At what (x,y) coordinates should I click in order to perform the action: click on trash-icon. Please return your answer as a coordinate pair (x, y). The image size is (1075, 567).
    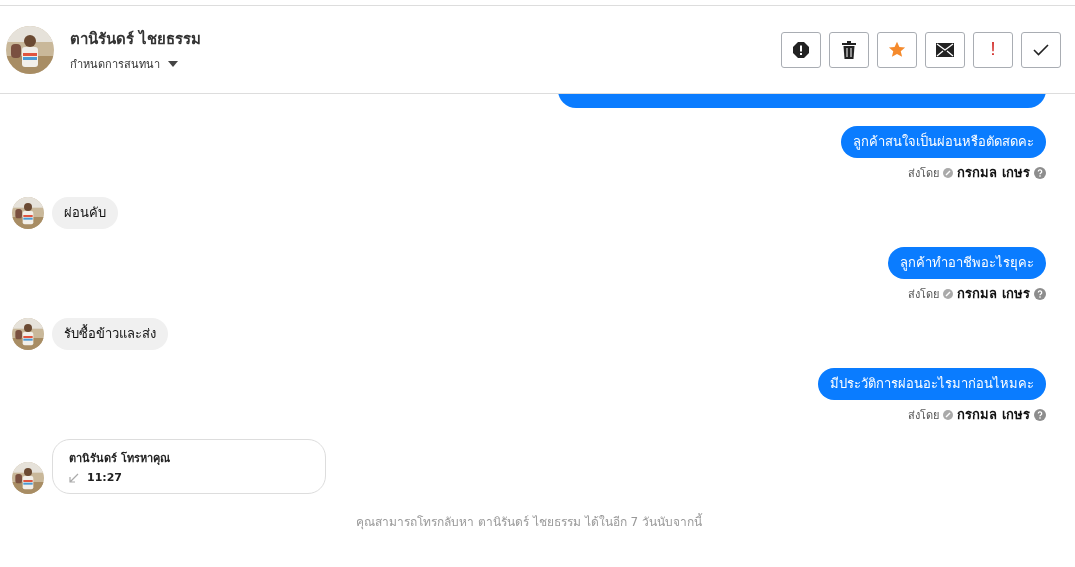
    Looking at the image, I should click on (849, 49).